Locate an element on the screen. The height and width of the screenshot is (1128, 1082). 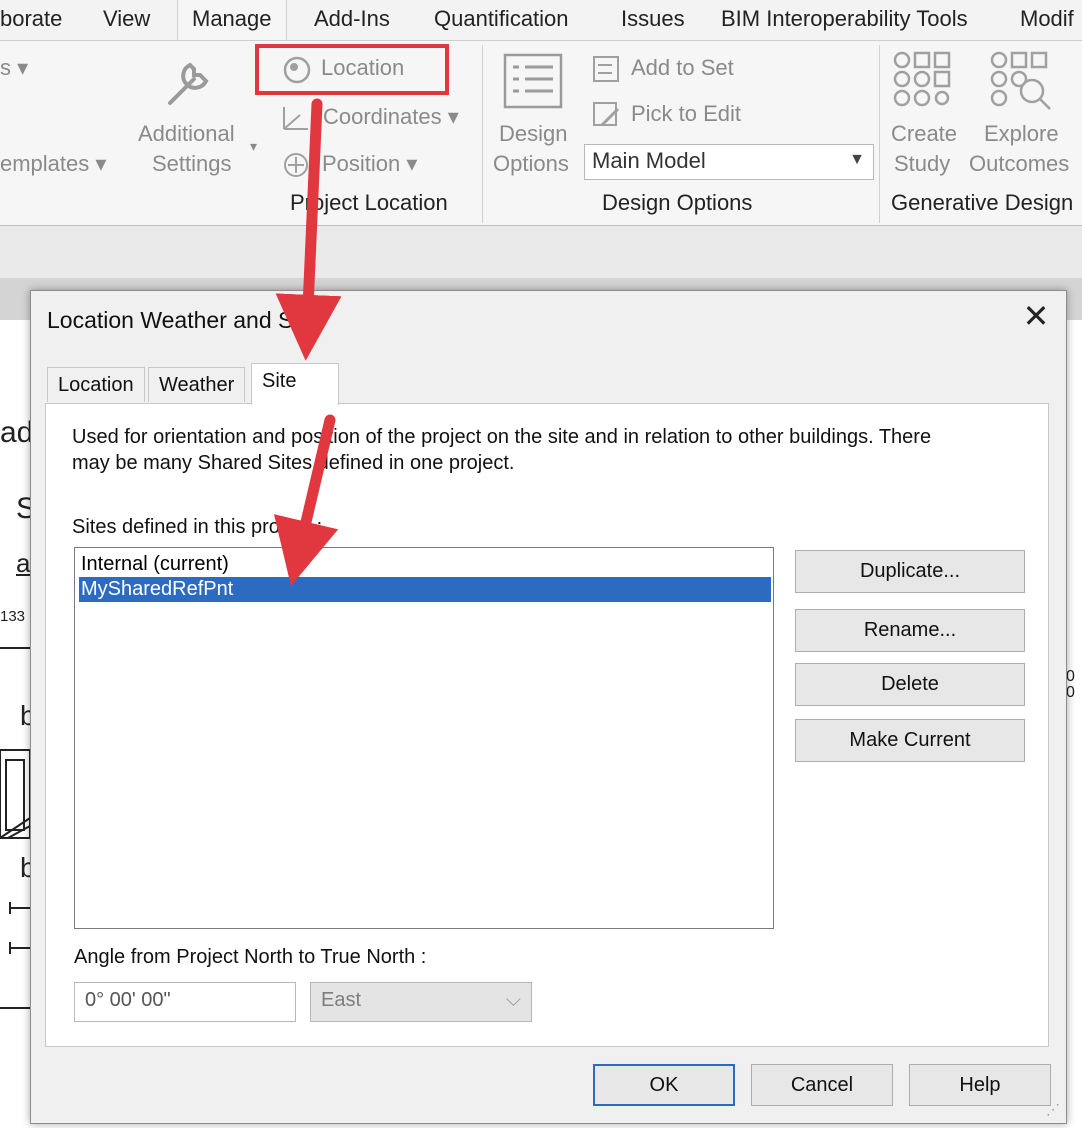
view-toolstrip is located at coordinates (541, 252).